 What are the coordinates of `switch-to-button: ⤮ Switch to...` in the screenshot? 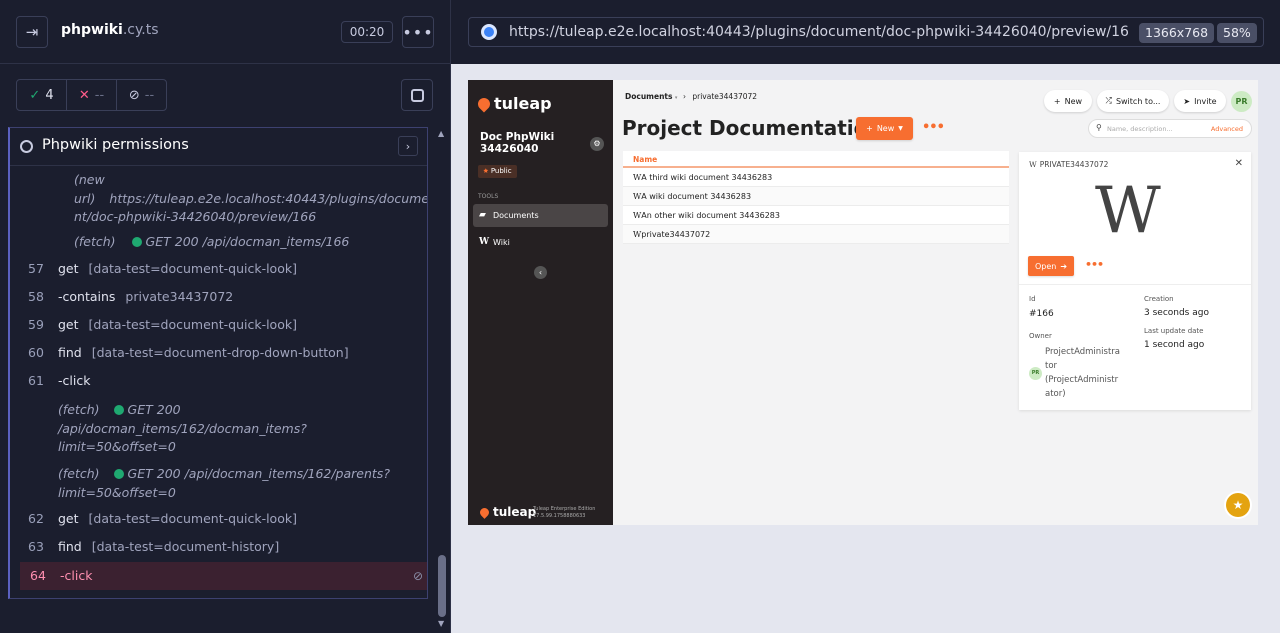 It's located at (1133, 101).